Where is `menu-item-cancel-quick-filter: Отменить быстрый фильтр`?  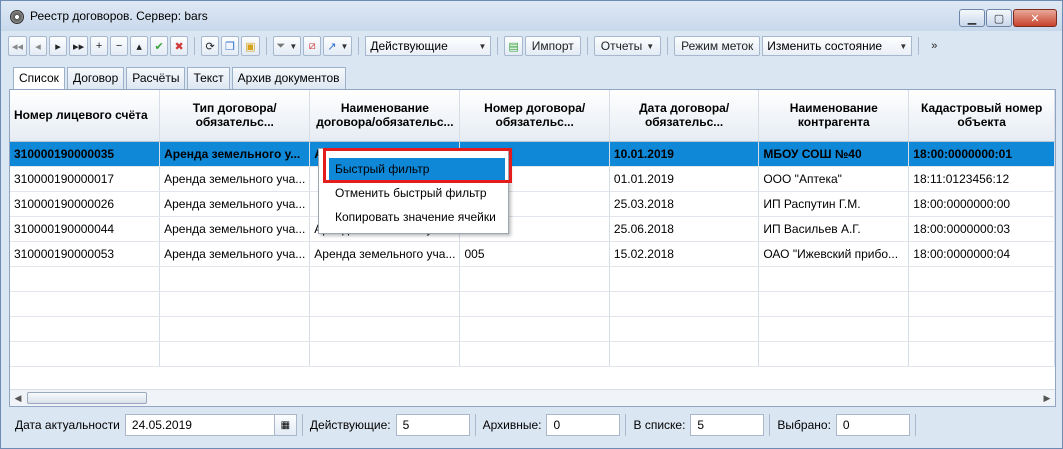 menu-item-cancel-quick-filter: Отменить быстрый фильтр is located at coordinates (417, 193).